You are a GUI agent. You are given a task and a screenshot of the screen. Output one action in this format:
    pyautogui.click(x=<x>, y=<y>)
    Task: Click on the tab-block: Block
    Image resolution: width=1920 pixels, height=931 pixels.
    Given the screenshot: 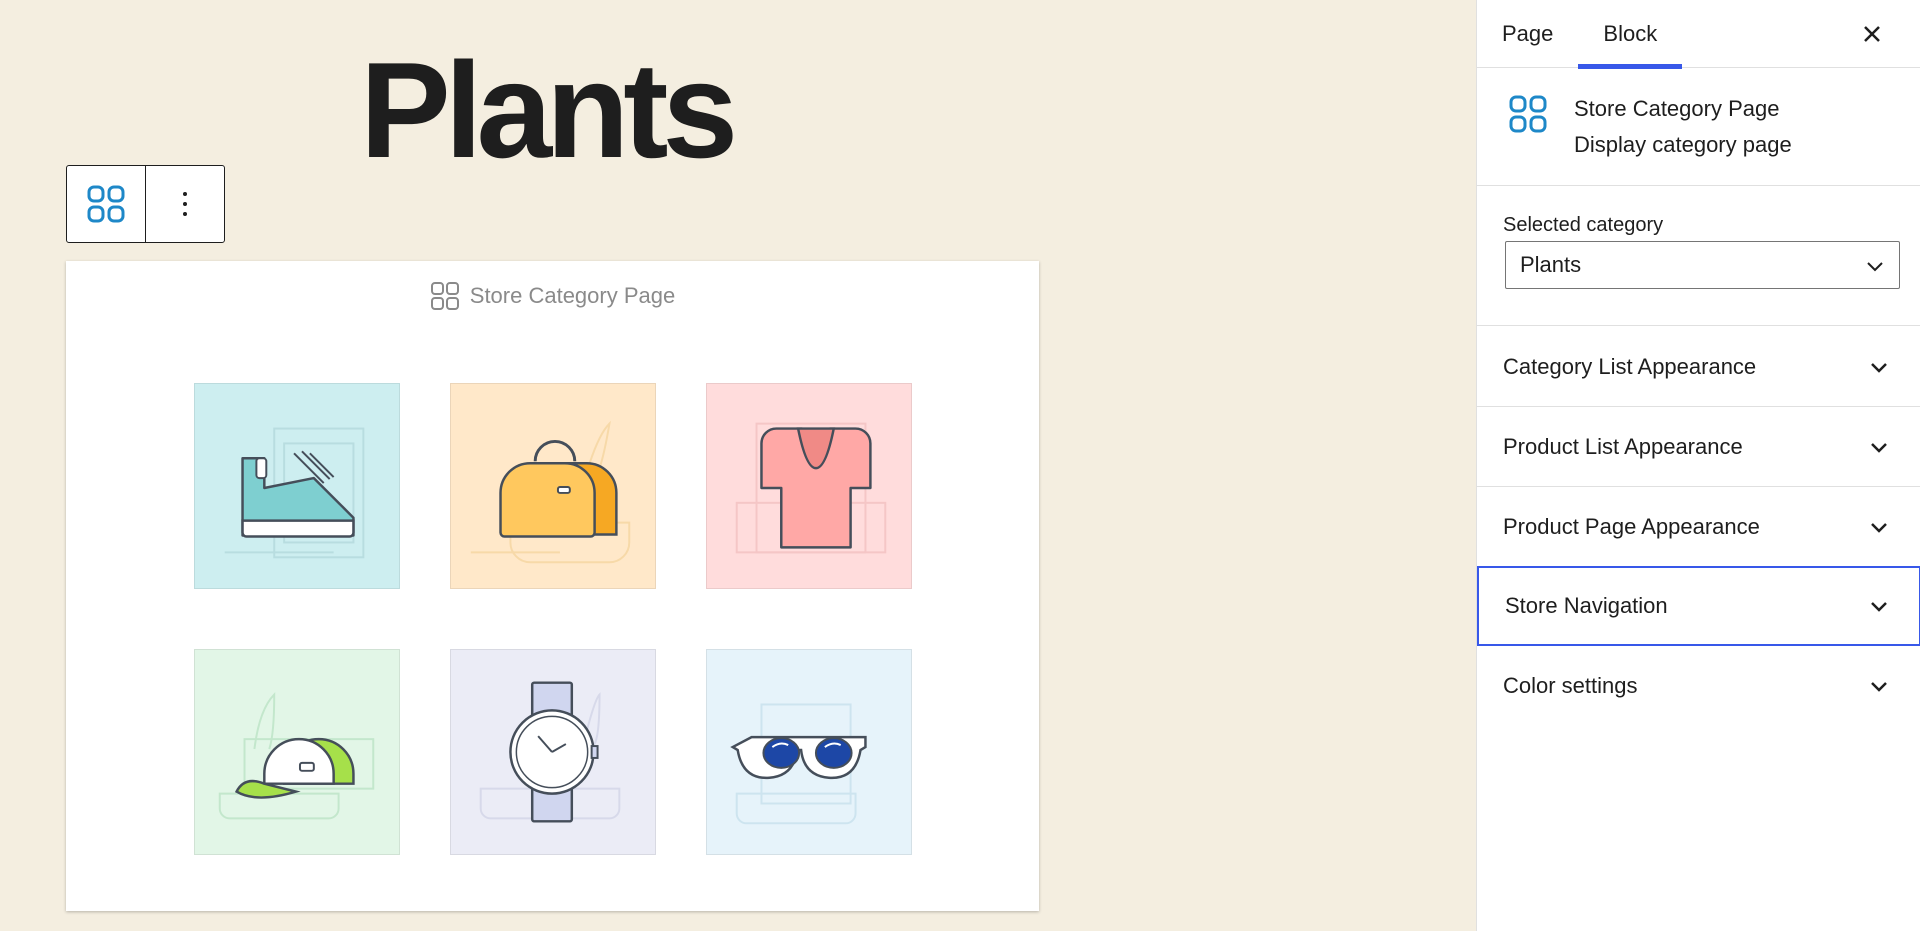 What is the action you would take?
    pyautogui.click(x=1630, y=34)
    